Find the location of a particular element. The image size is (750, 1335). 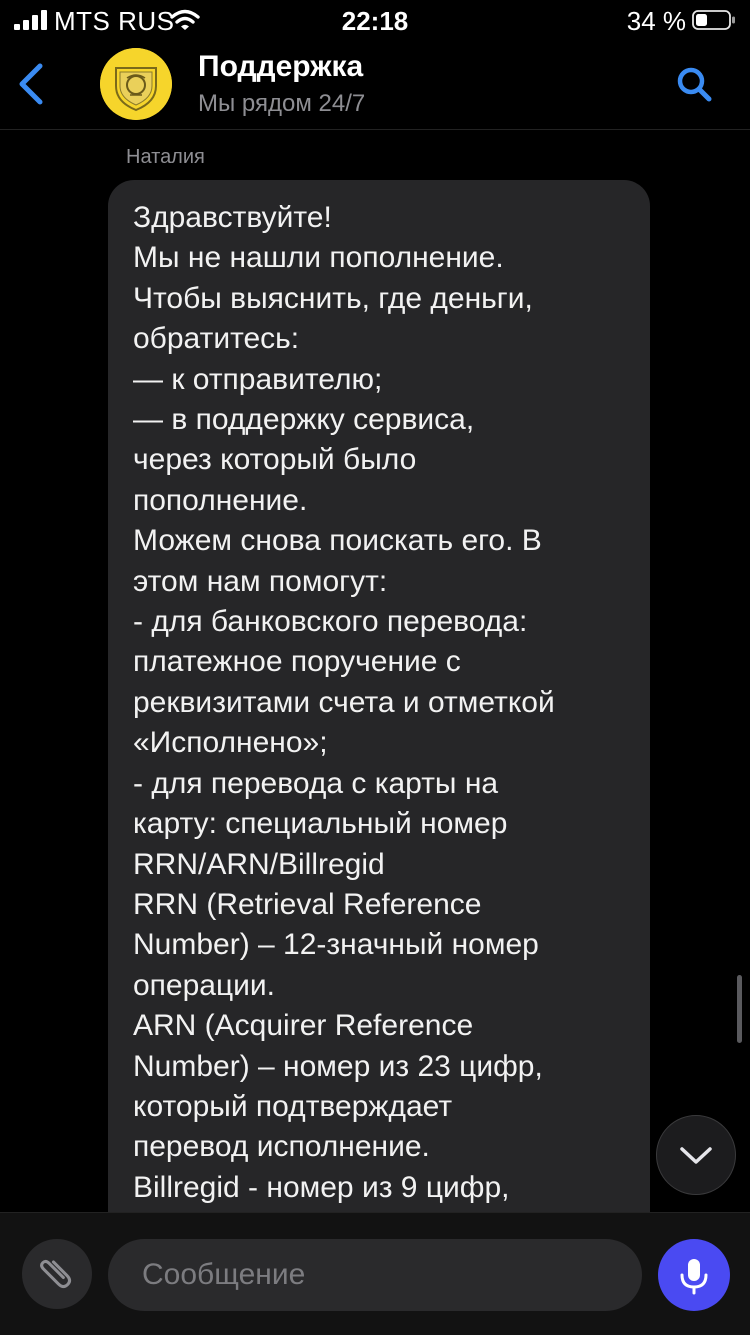

chat-header: Поддержка Мы рядом 24/7 is located at coordinates (375, 85).